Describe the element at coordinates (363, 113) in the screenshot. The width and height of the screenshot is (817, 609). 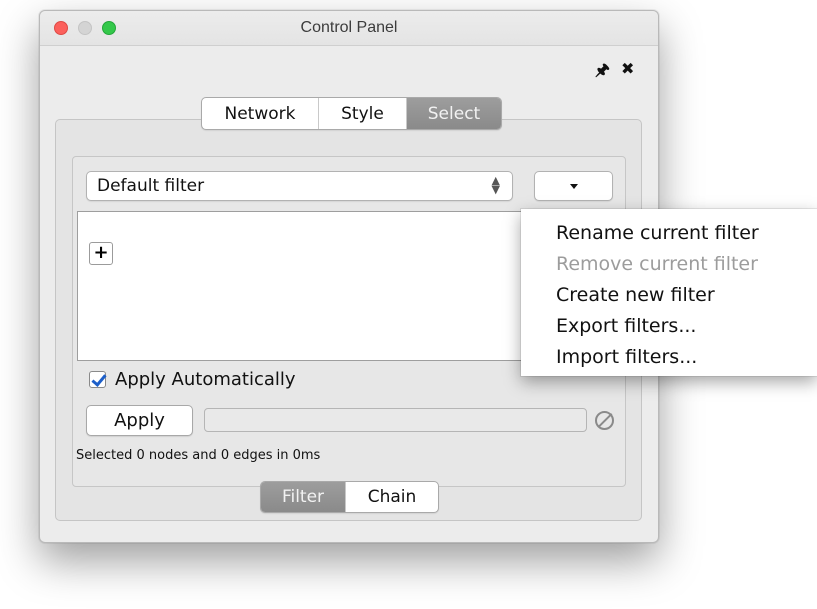
I see `tab-style: Style` at that location.